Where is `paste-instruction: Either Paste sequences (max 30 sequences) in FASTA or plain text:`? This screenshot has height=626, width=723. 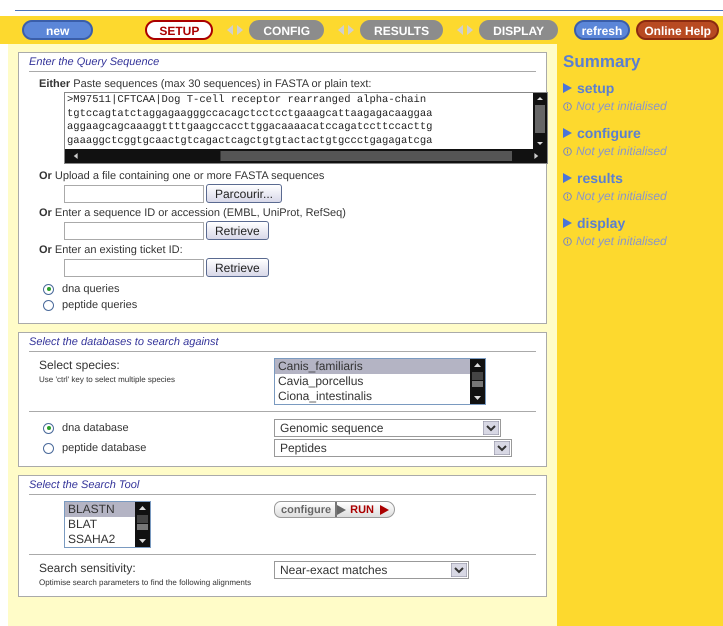
paste-instruction: Either Paste sequences (max 30 sequences) in FASTA or plain text: is located at coordinates (205, 84).